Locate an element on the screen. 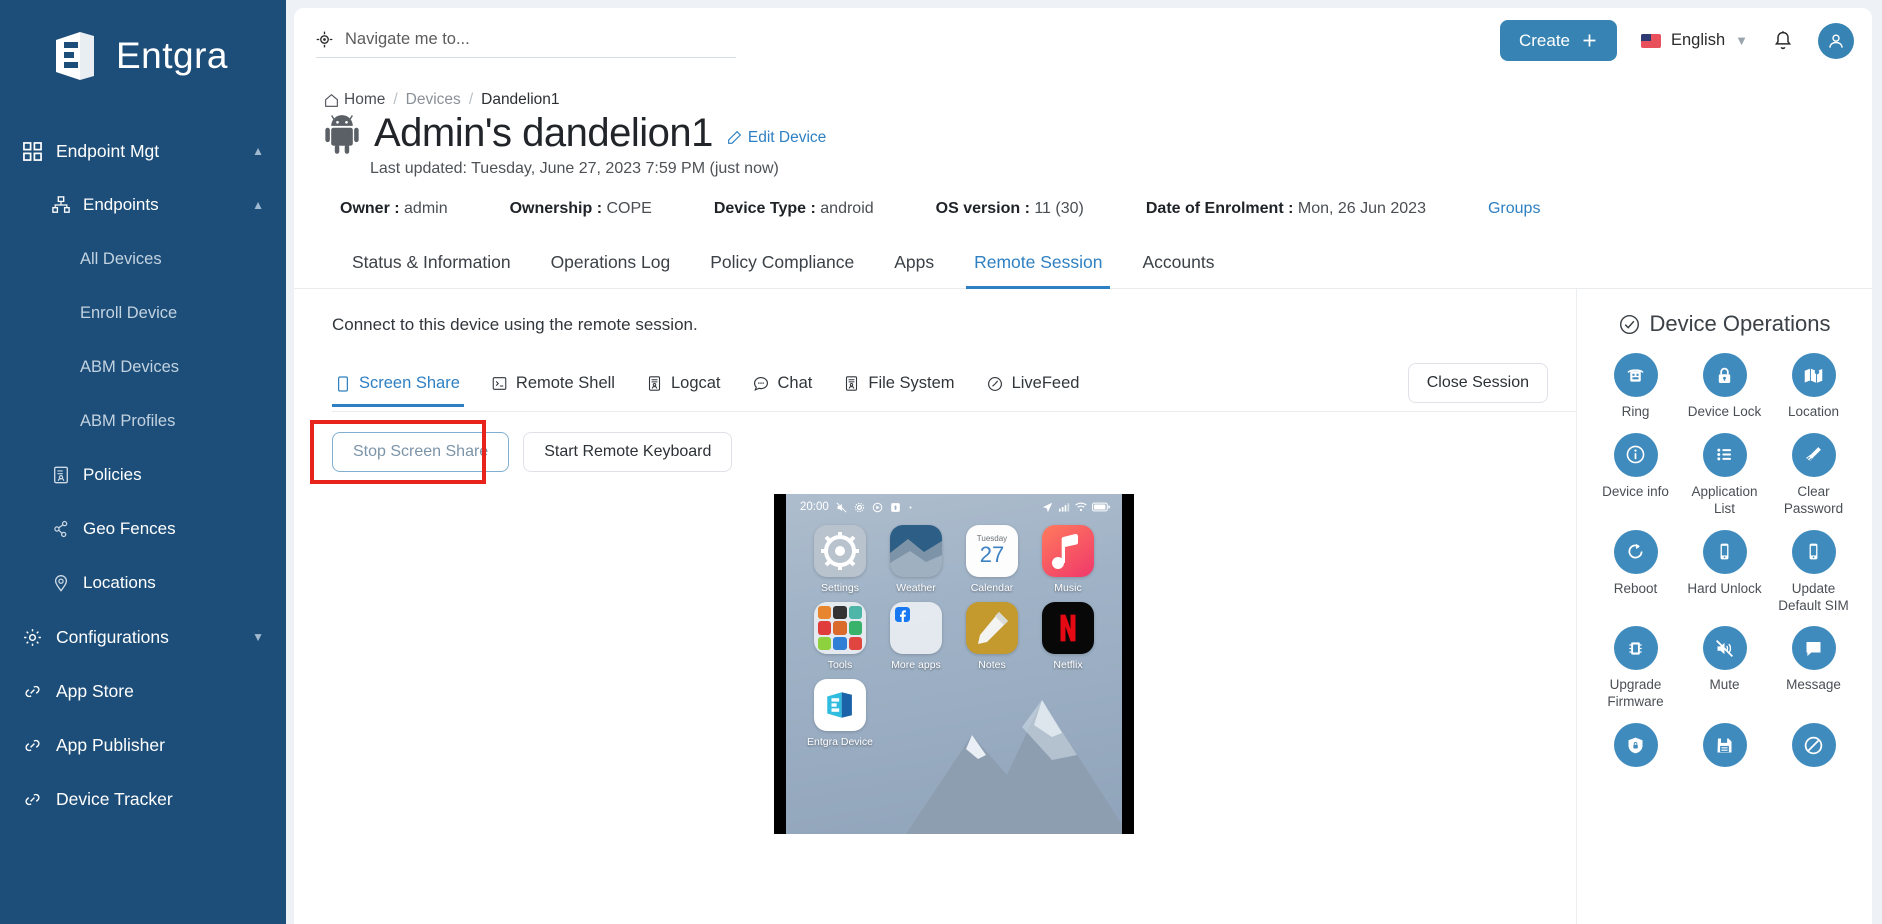 This screenshot has height=924, width=1882. page-title: Admin's dandelion1 is located at coordinates (543, 133).